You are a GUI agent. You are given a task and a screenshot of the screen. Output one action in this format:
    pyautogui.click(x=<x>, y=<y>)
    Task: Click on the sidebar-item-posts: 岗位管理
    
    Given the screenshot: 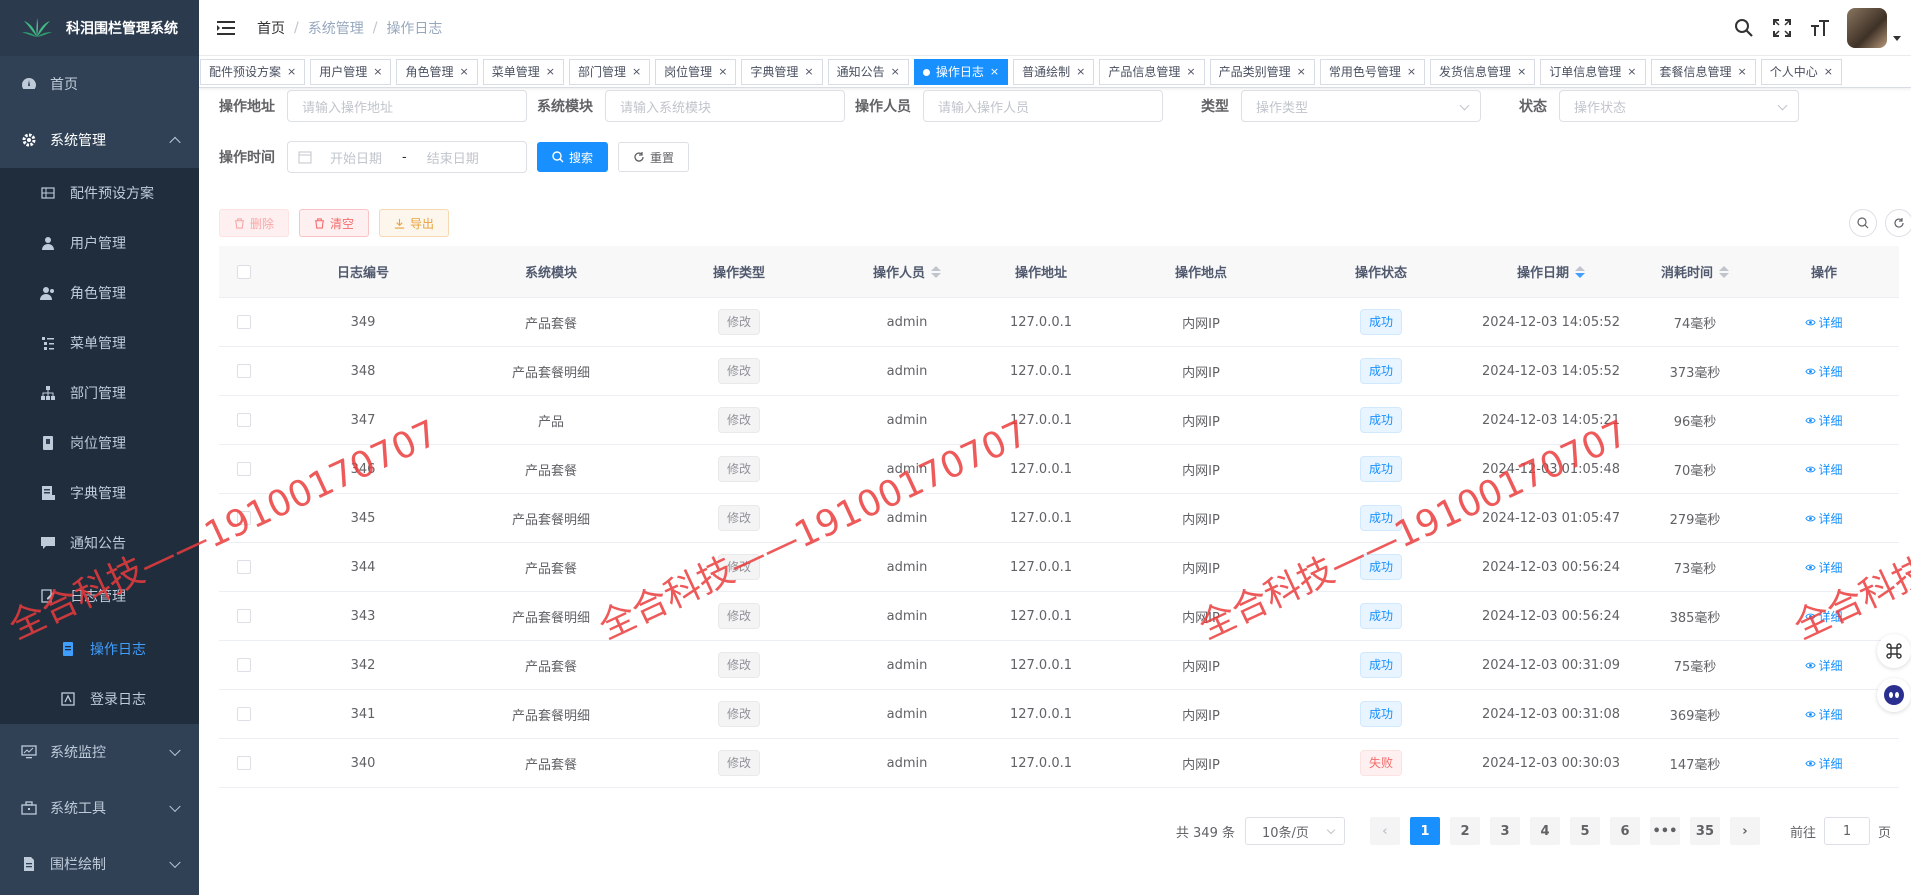 What is the action you would take?
    pyautogui.click(x=99, y=443)
    